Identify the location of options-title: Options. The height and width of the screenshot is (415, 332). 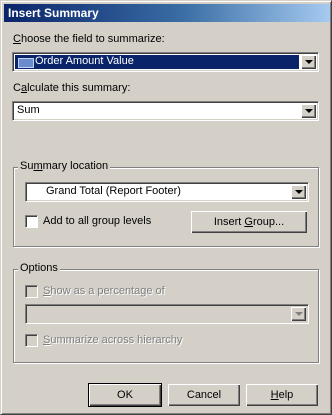
(39, 268).